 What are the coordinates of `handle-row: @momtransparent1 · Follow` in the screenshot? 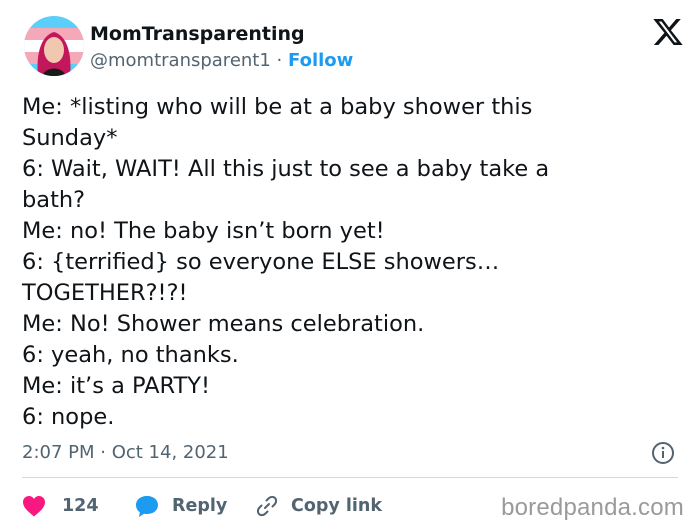 It's located at (221, 61).